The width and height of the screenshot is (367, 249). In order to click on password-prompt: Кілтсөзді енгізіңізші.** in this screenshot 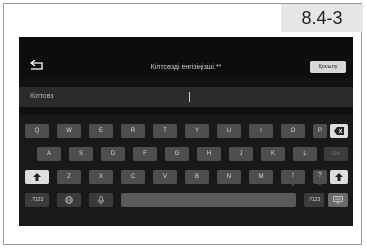, I will do `click(186, 67)`.